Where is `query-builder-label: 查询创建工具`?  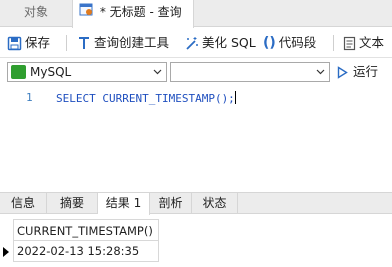
query-builder-label: 查询创建工具 is located at coordinates (132, 42).